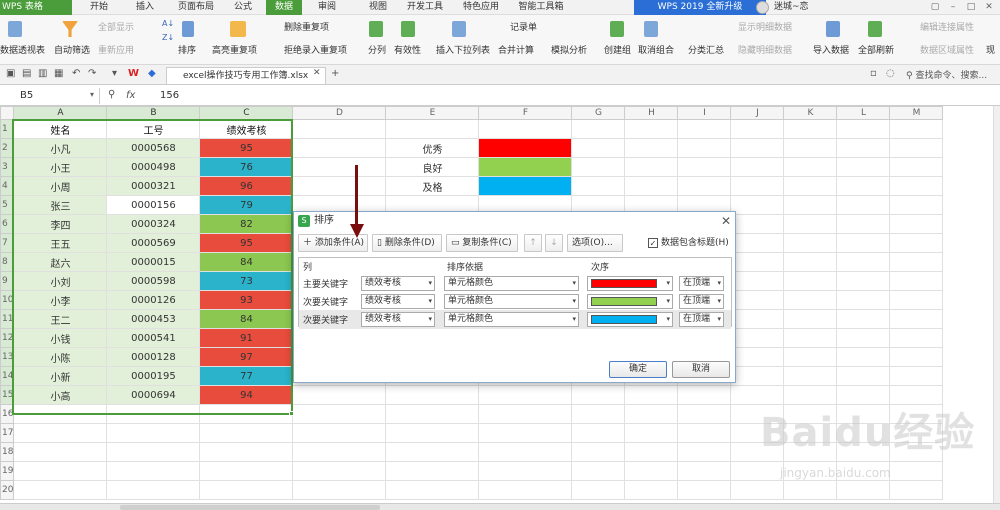 The image size is (1000, 510). What do you see at coordinates (76, 73) in the screenshot?
I see `undo-icon: ↶` at bounding box center [76, 73].